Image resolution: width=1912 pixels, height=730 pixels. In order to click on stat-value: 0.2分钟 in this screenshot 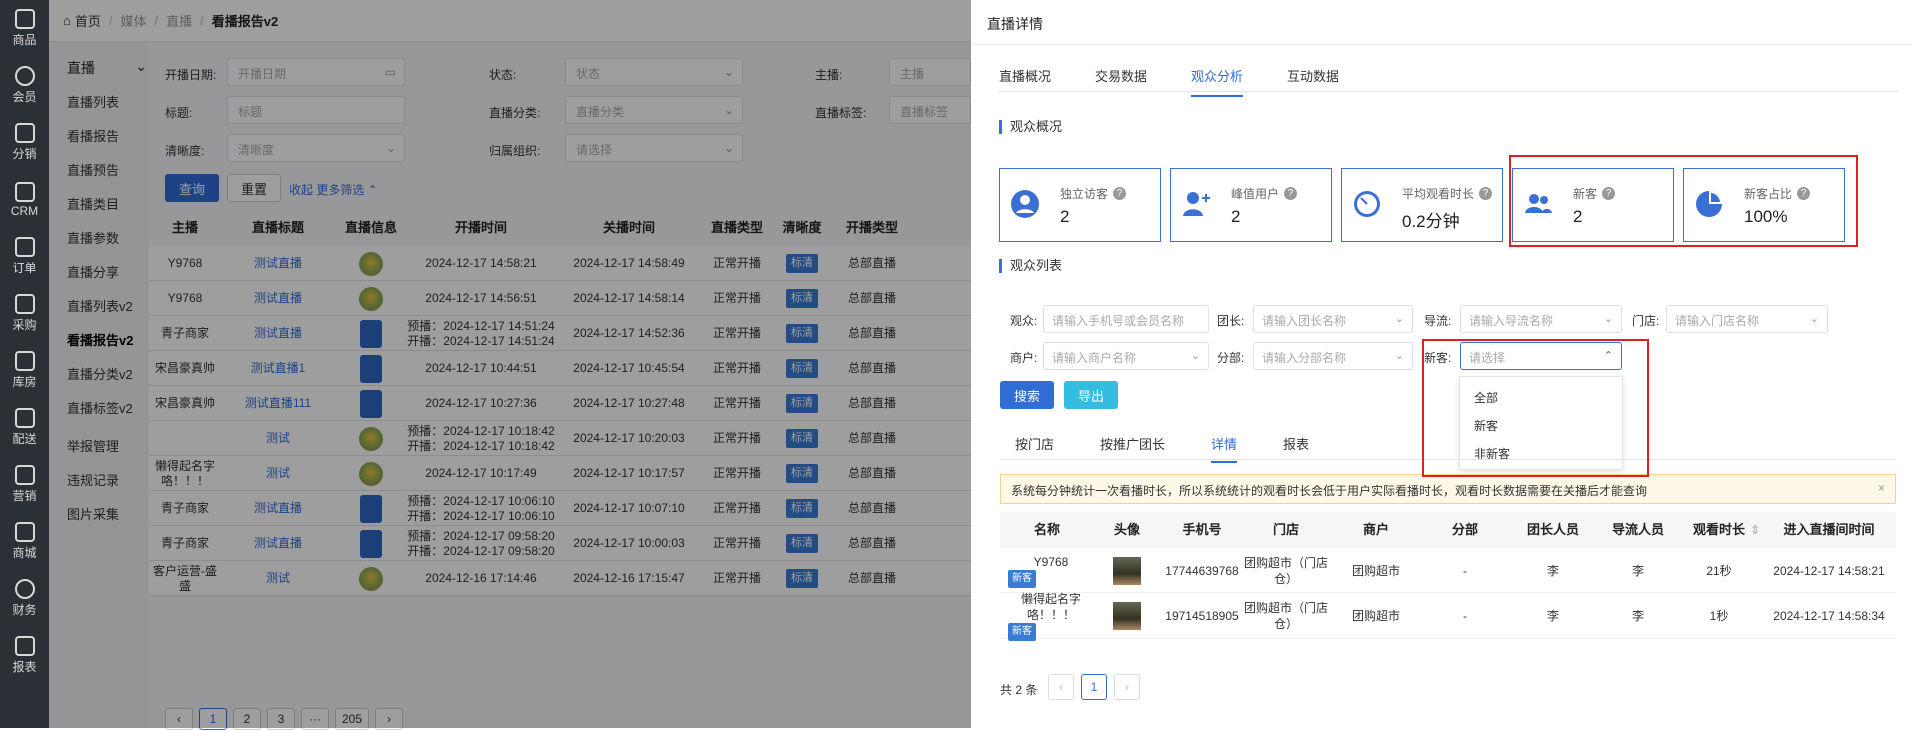, I will do `click(1431, 221)`.